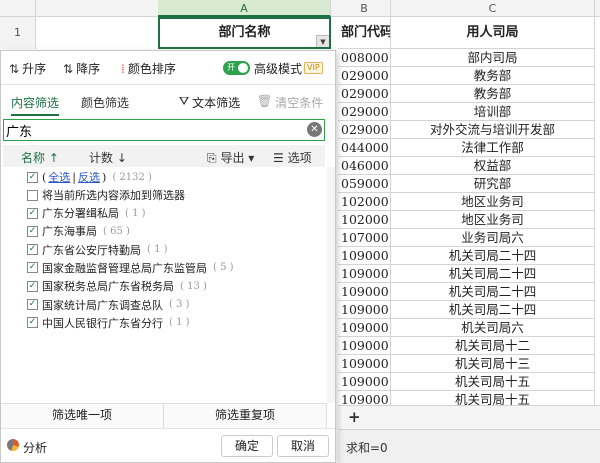  What do you see at coordinates (292, 157) in the screenshot?
I see `options-button: ☰ 选项` at bounding box center [292, 157].